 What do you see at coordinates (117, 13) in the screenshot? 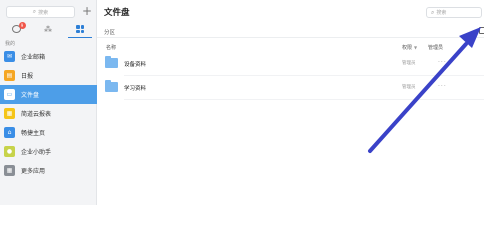
I see `page-title: 文件盘` at bounding box center [117, 13].